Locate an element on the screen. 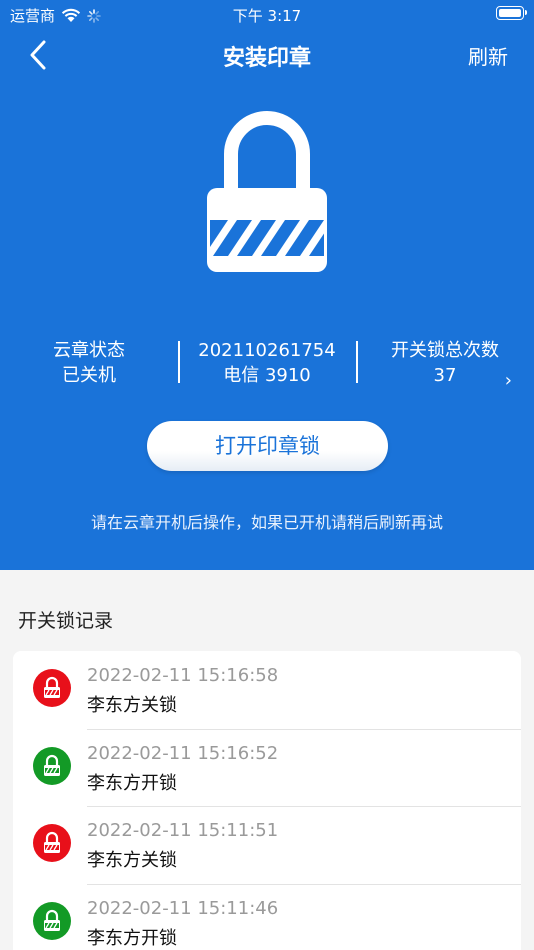 Image resolution: width=534 pixels, height=950 pixels. stat-device-id: 202110261754 电信 3910 is located at coordinates (267, 364).